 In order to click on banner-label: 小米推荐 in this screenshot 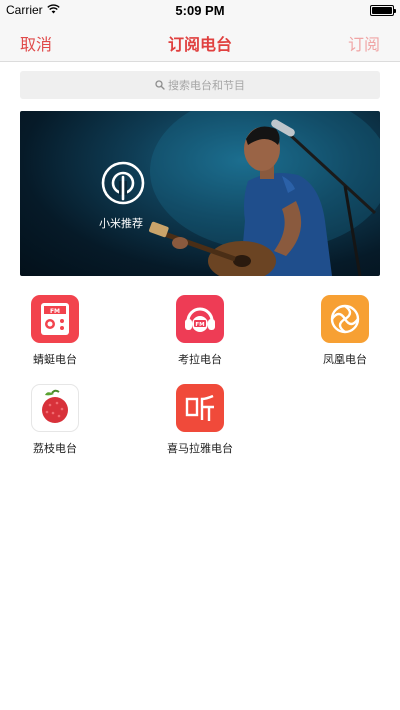, I will do `click(121, 223)`.